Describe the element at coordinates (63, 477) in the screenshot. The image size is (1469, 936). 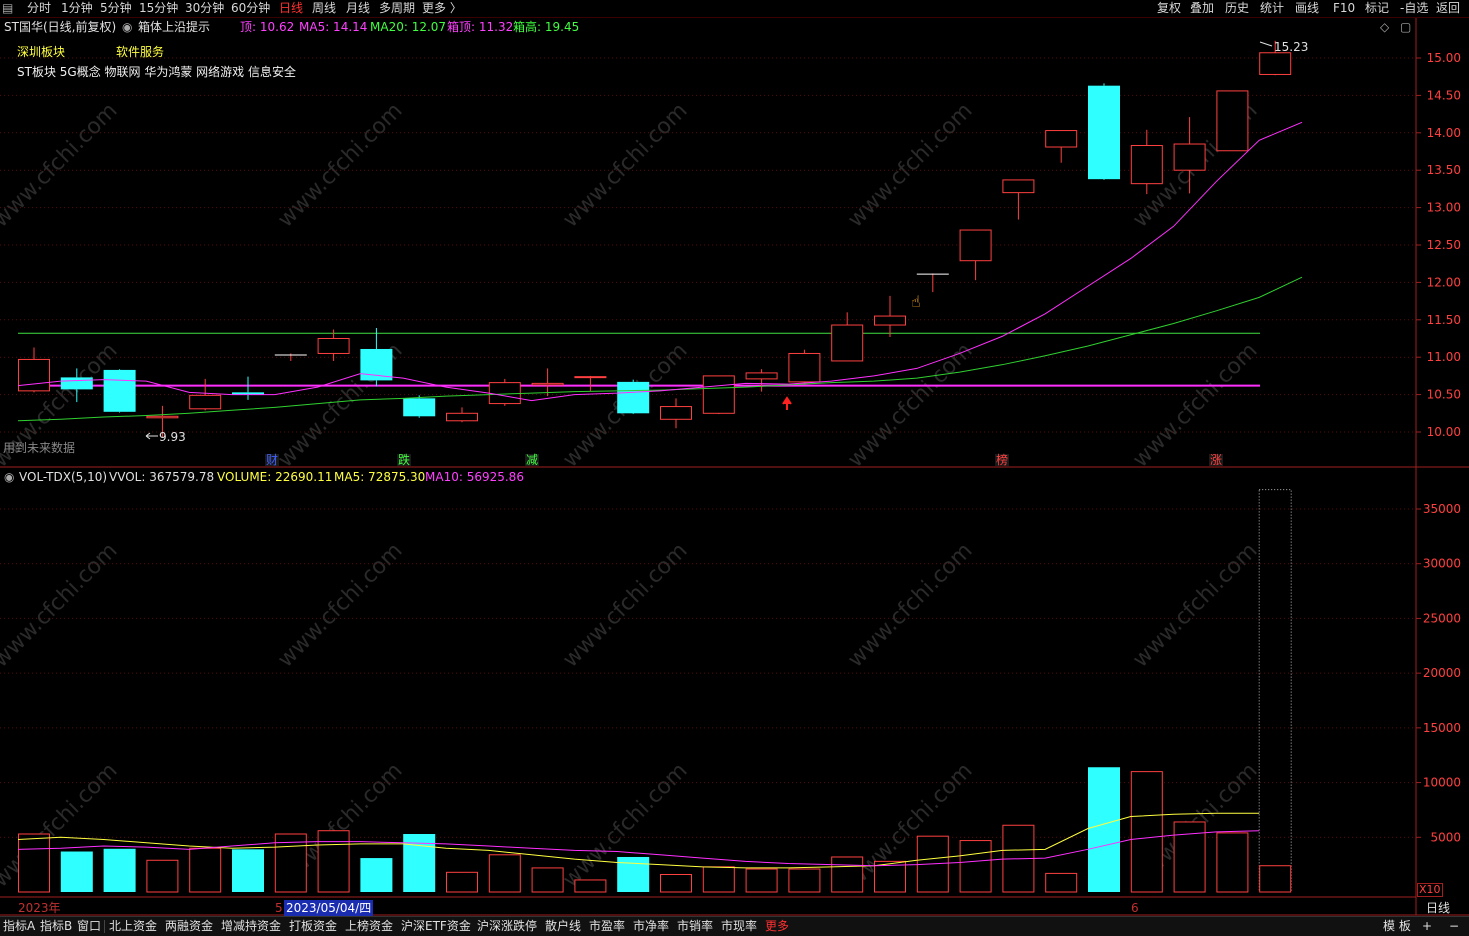
I see `vol-indicator-name: VOL-TDX(5,10)` at that location.